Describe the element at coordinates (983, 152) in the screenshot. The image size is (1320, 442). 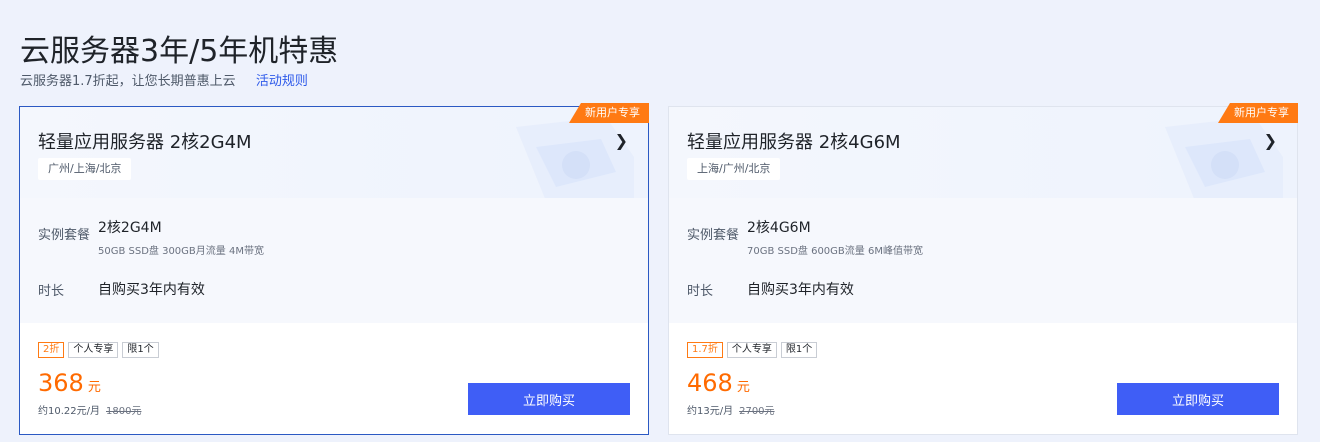
I see `card-header: 轻量应用服务器 2核4G6M ❯ 上海/广州/北京` at that location.